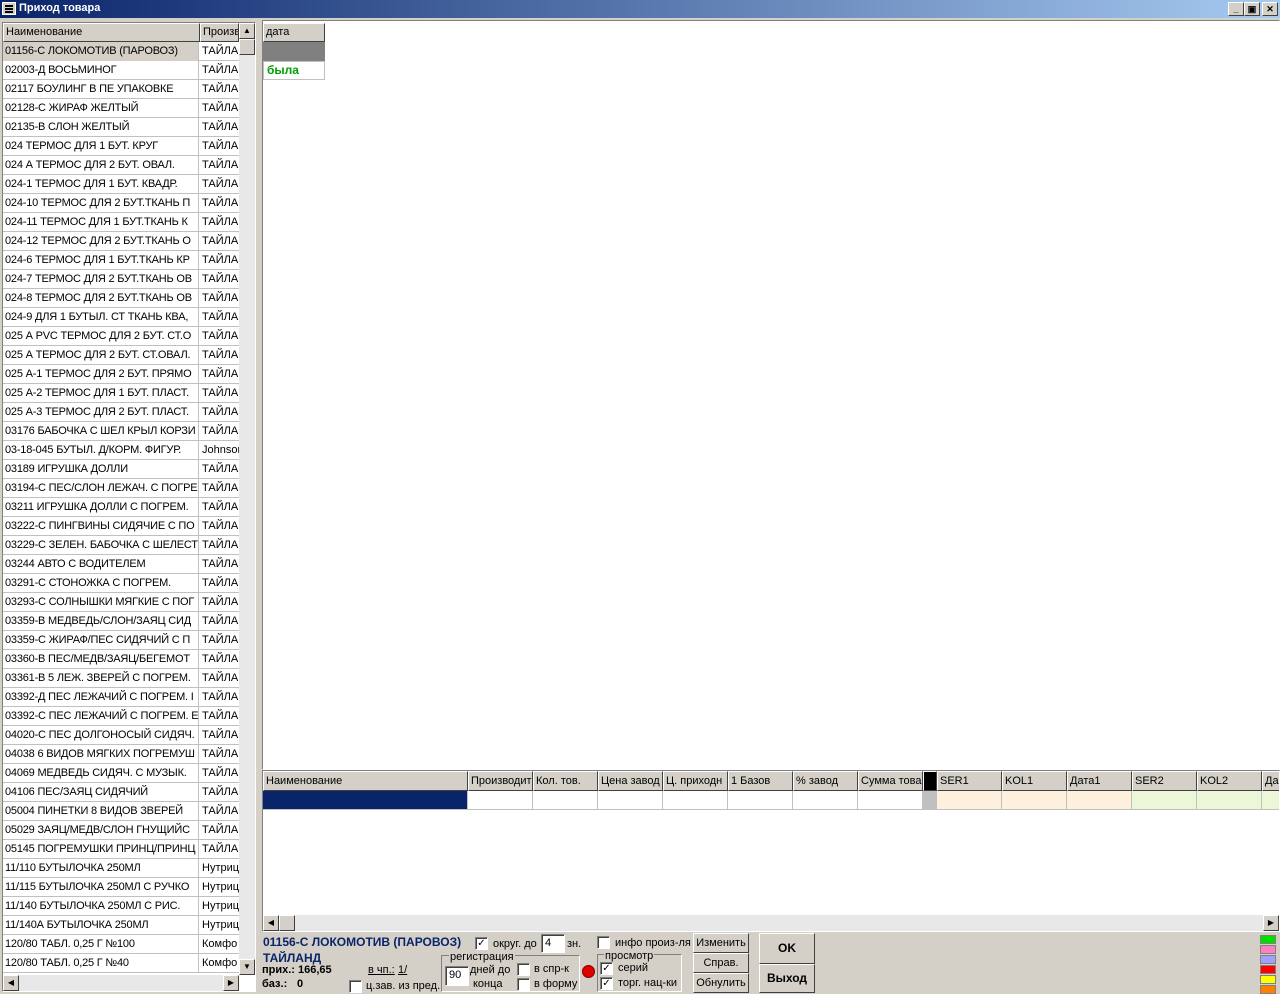 The image size is (1280, 994). I want to click on receipt-column-header: Наименование, so click(365, 781).